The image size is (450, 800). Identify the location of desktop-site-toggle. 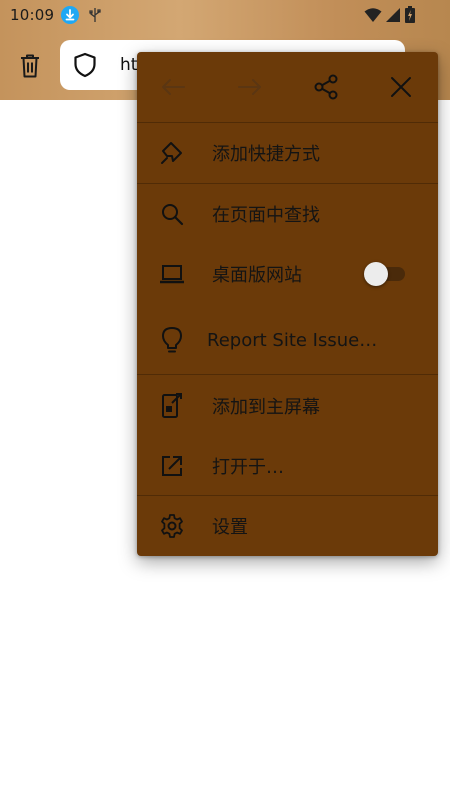
(384, 274).